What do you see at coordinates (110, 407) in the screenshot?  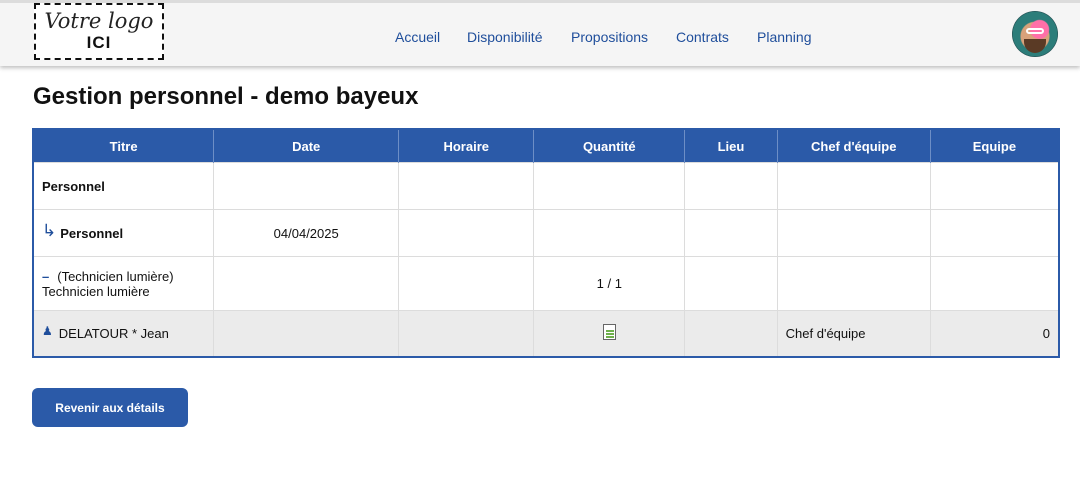 I see `back-to-details-button: Revenir aux détails` at bounding box center [110, 407].